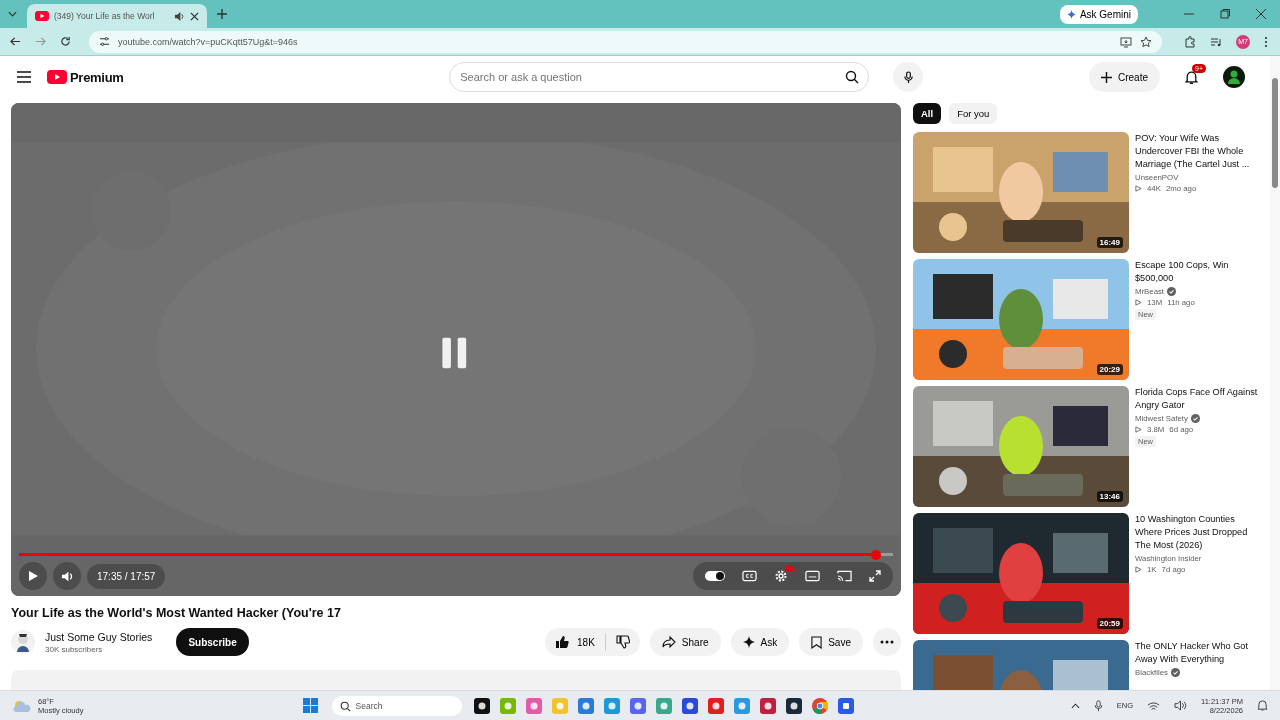  Describe the element at coordinates (1199, 653) in the screenshot. I see `video-title: The ONLY Hacker Who Got Away With Everything` at that location.